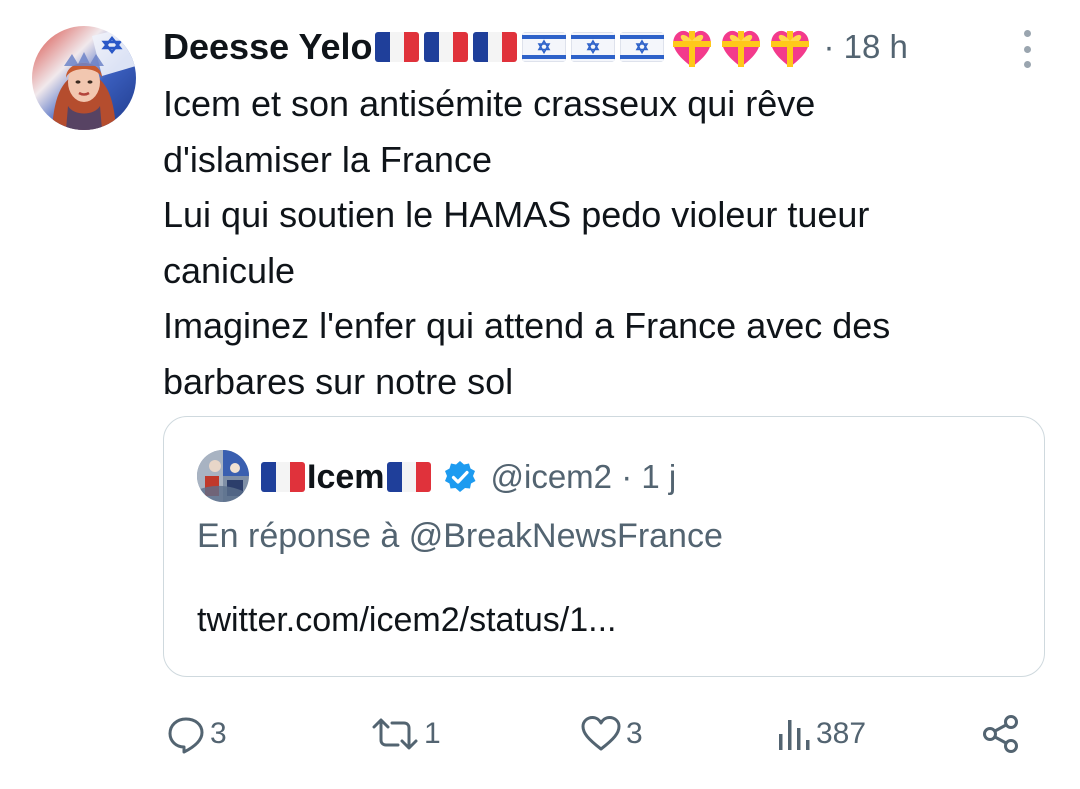  I want to click on verified-badge-icon, so click(460, 477).